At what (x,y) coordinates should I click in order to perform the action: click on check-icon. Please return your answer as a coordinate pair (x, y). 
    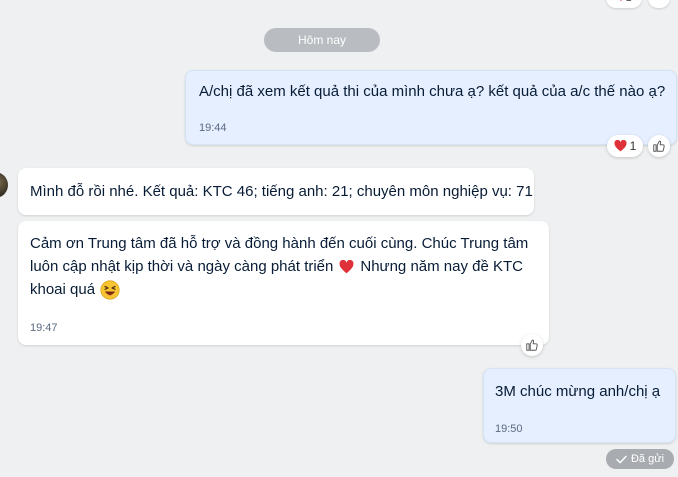
    Looking at the image, I should click on (621, 459).